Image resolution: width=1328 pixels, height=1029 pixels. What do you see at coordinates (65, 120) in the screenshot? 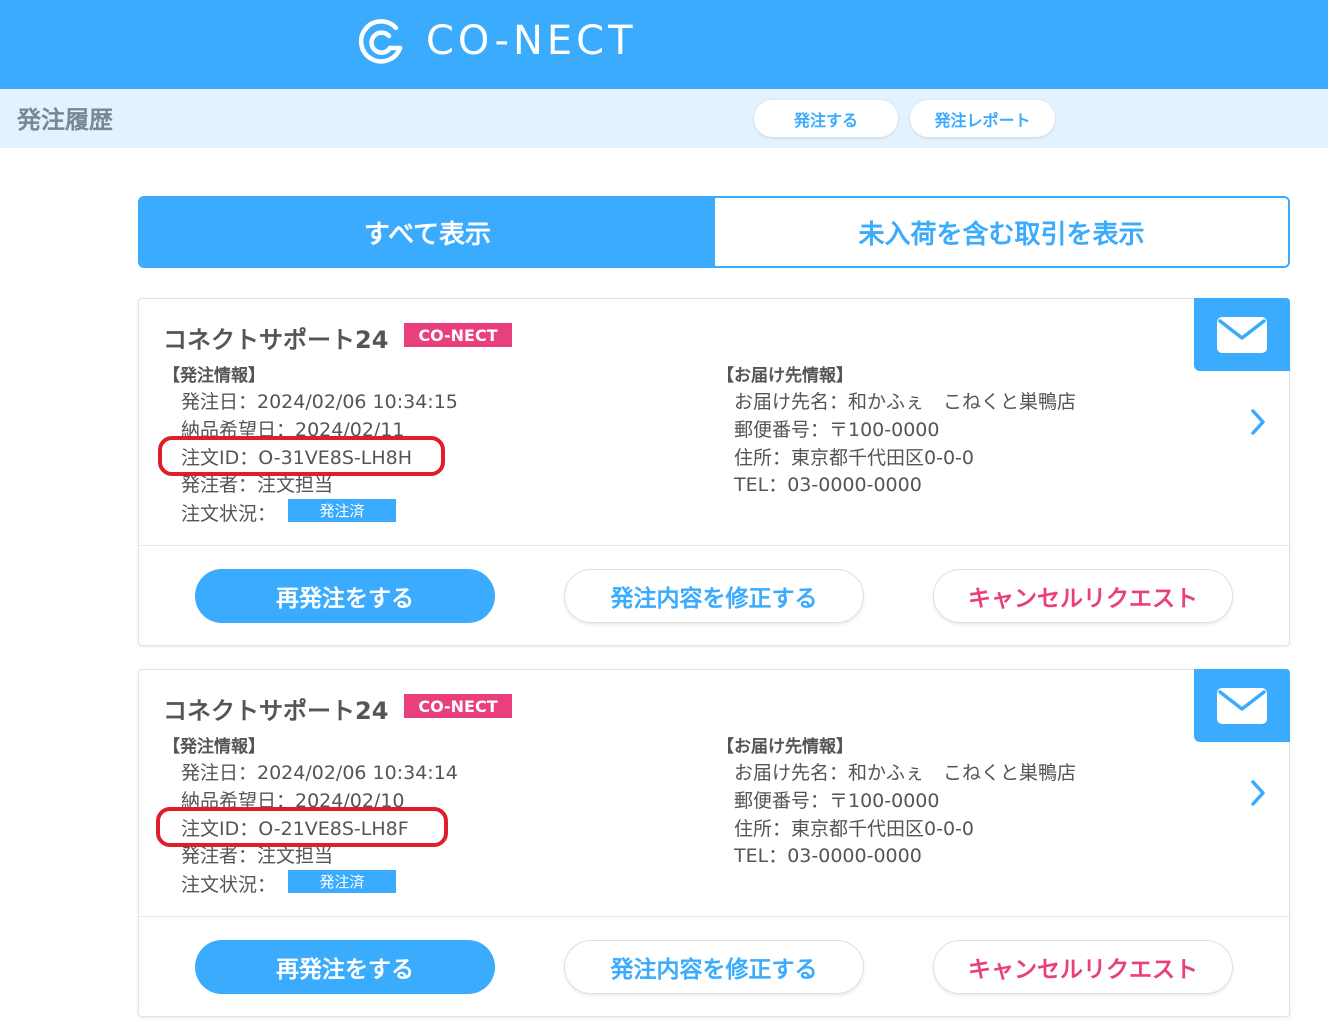
I see `page-title: 発注履歴` at bounding box center [65, 120].